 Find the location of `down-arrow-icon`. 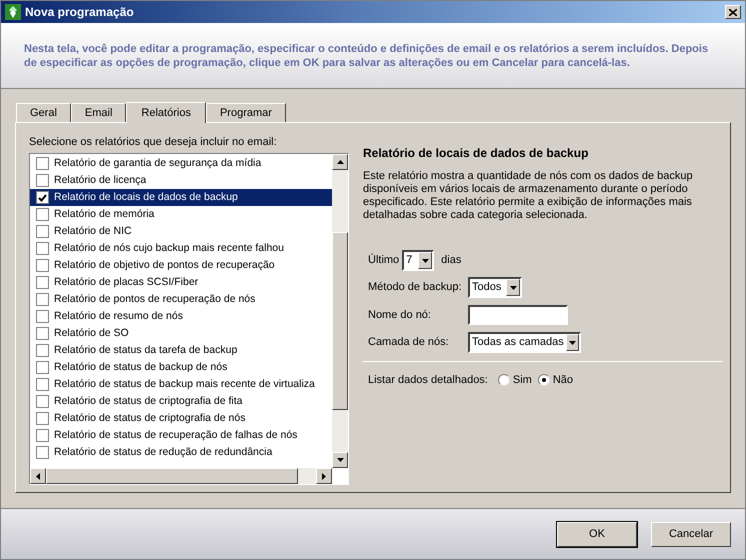

down-arrow-icon is located at coordinates (340, 460).